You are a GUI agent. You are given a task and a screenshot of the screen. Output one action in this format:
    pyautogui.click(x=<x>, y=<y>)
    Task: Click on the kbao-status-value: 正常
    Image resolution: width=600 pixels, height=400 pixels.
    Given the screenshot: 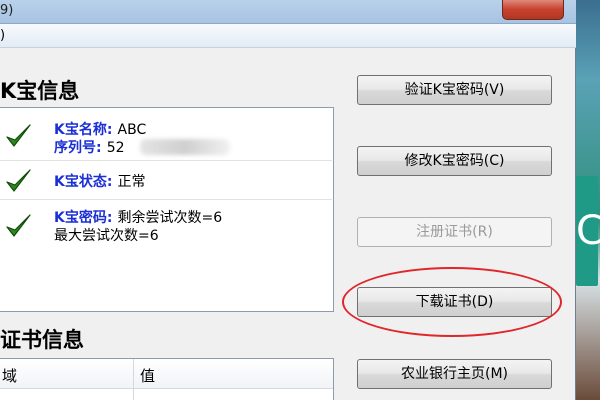 What is the action you would take?
    pyautogui.click(x=131, y=182)
    